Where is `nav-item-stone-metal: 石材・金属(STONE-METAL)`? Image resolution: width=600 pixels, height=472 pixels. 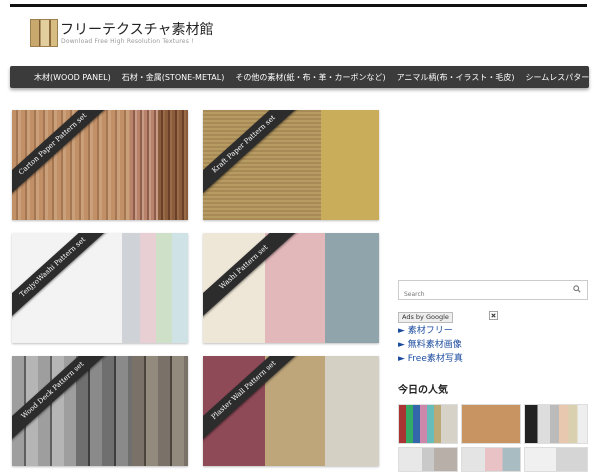
nav-item-stone-metal: 石材・金属(STONE-METAL) is located at coordinates (173, 77).